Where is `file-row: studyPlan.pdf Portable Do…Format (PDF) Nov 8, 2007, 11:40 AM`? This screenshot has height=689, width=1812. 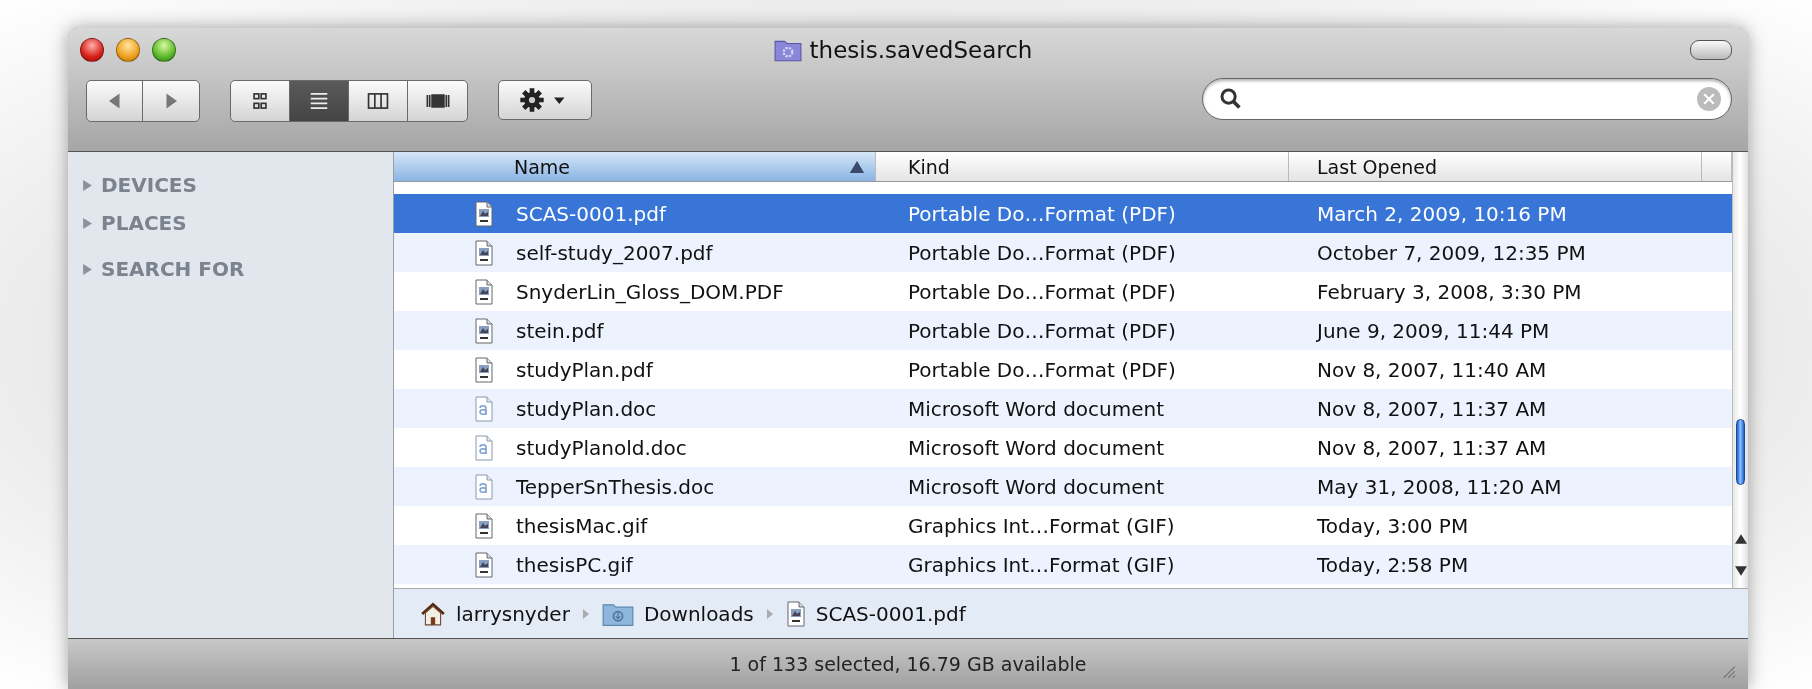 file-row: studyPlan.pdf Portable Do…Format (PDF) Nov 8, 2007, 11:40 AM is located at coordinates (1063, 369).